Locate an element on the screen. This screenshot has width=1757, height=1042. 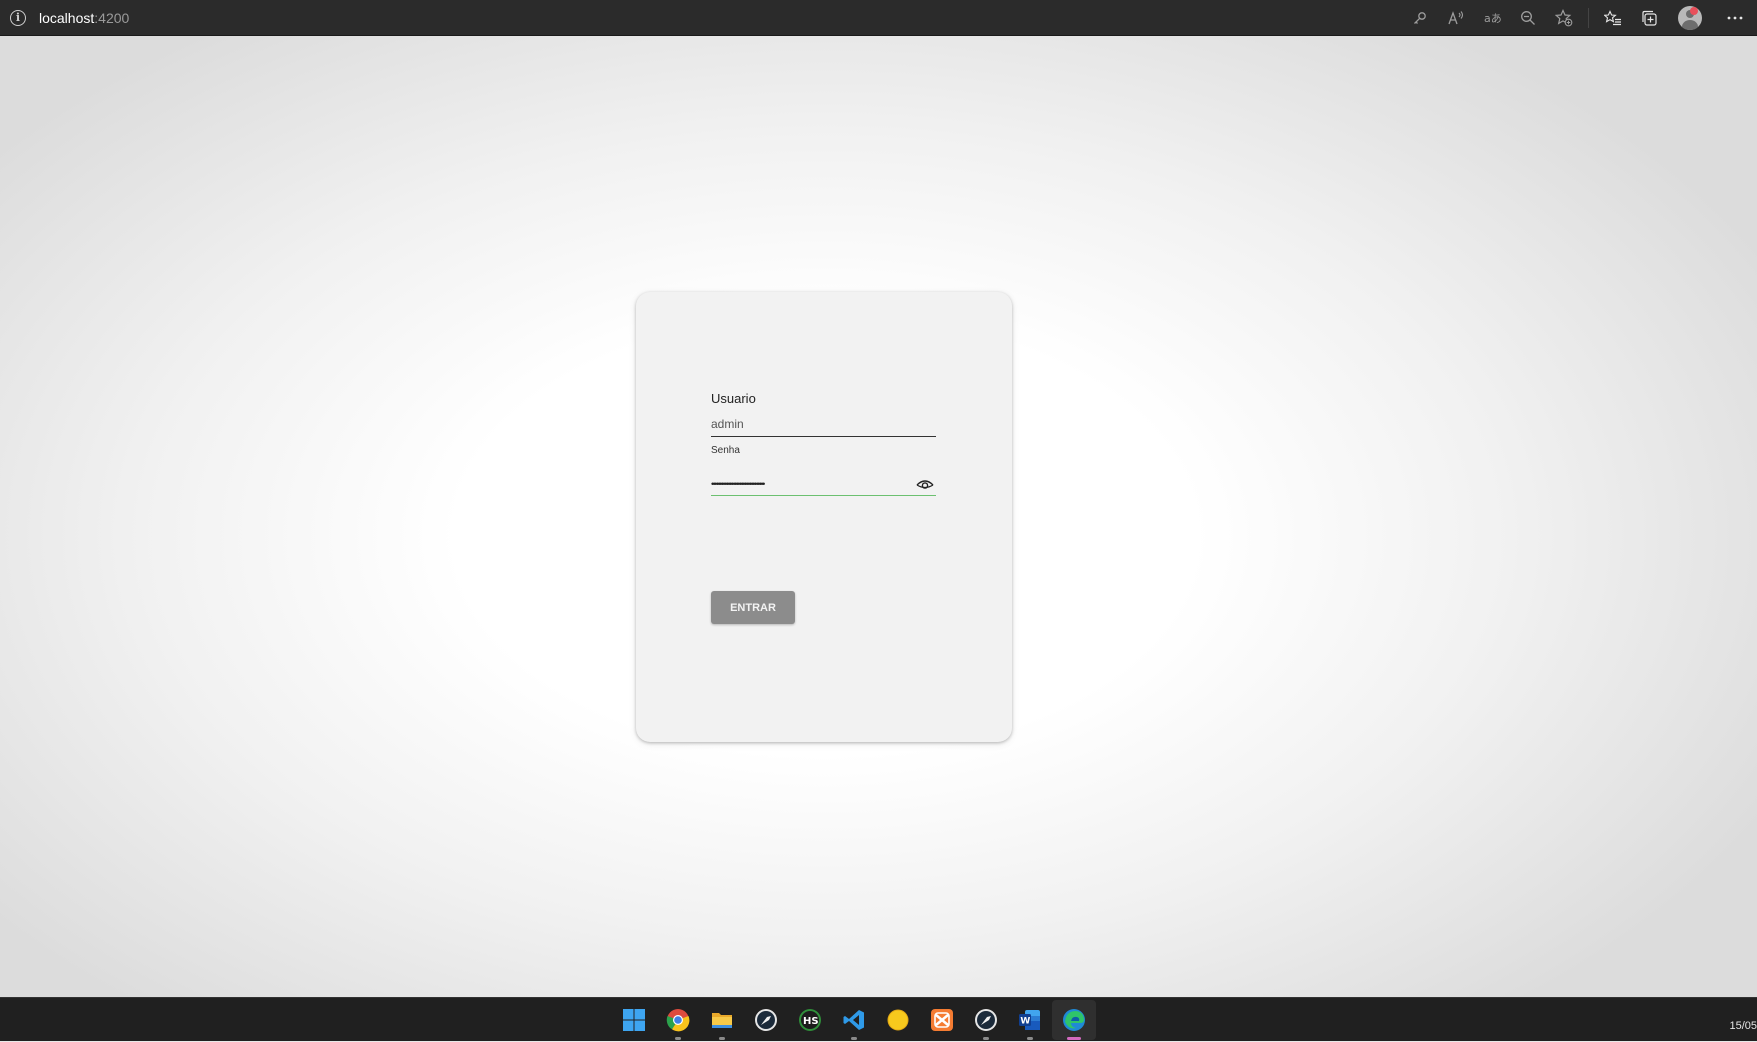
show-password-eye-icon is located at coordinates (925, 485).